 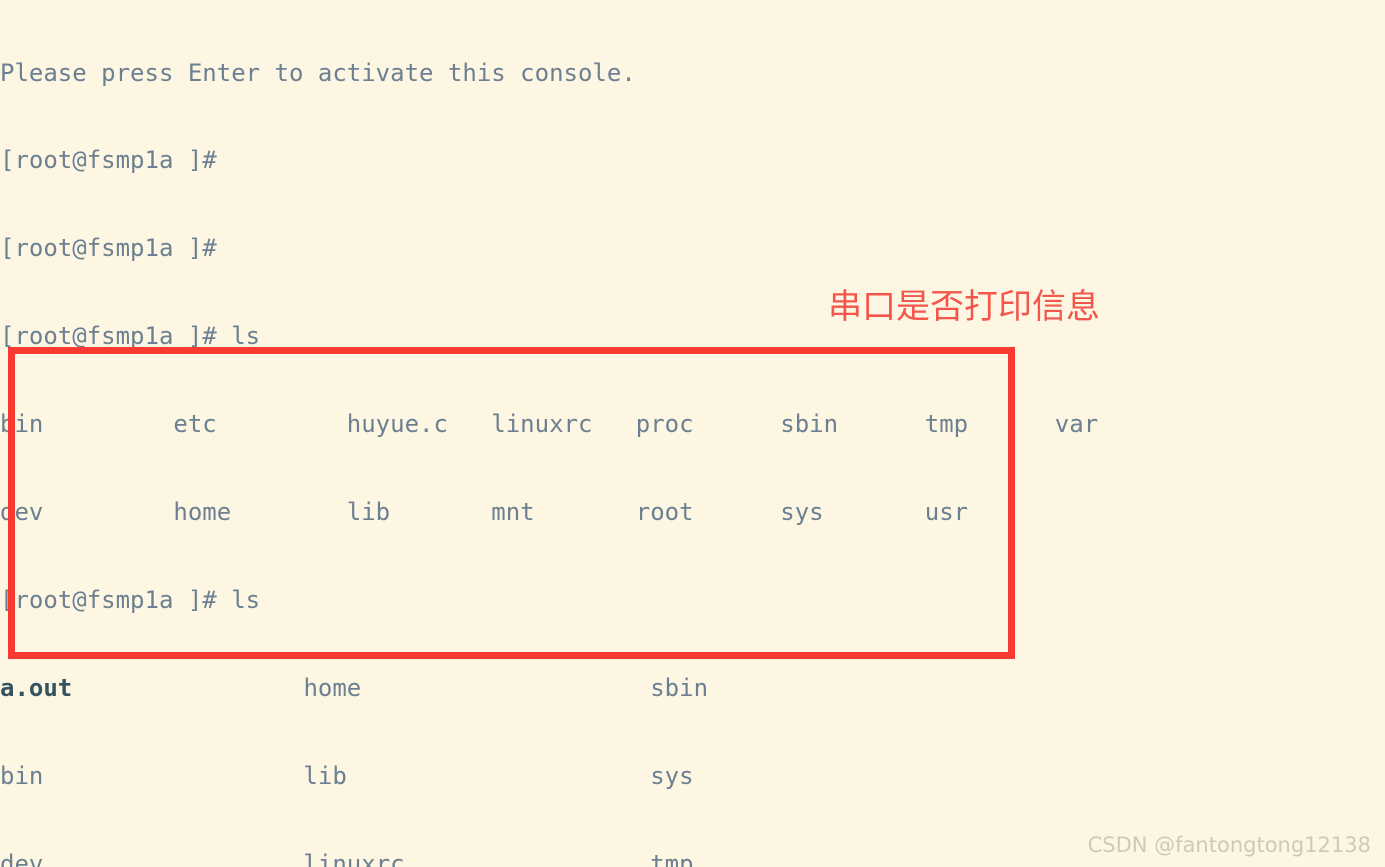 What do you see at coordinates (1229, 845) in the screenshot?
I see `watermark: CSDN @fantongtong12138` at bounding box center [1229, 845].